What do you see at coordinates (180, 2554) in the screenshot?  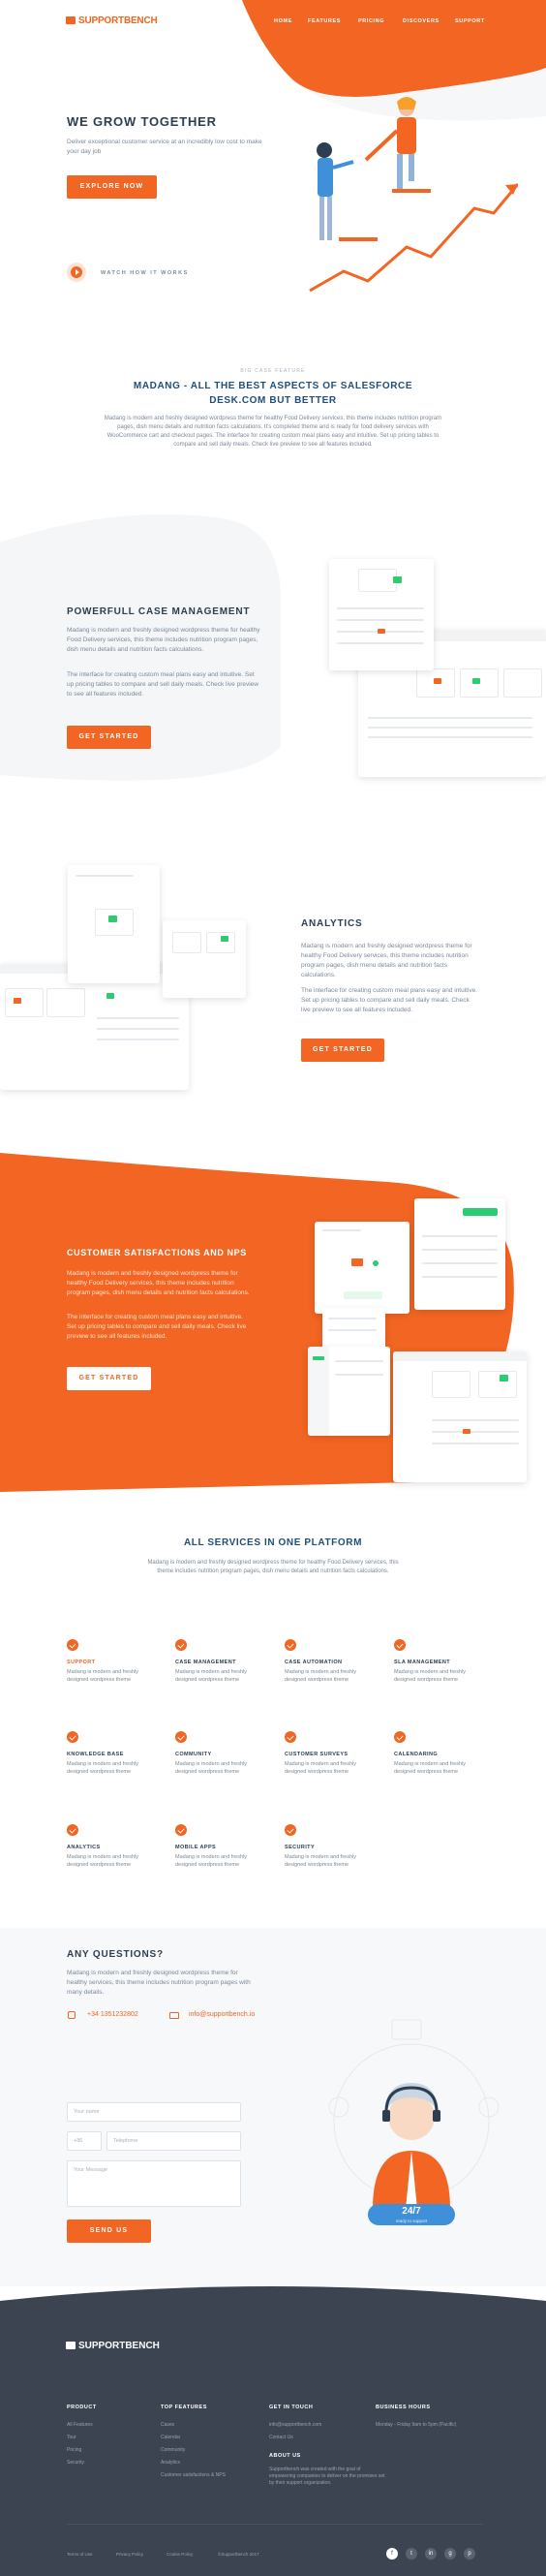 I see `footer-cookie-link: Cookie Policy` at bounding box center [180, 2554].